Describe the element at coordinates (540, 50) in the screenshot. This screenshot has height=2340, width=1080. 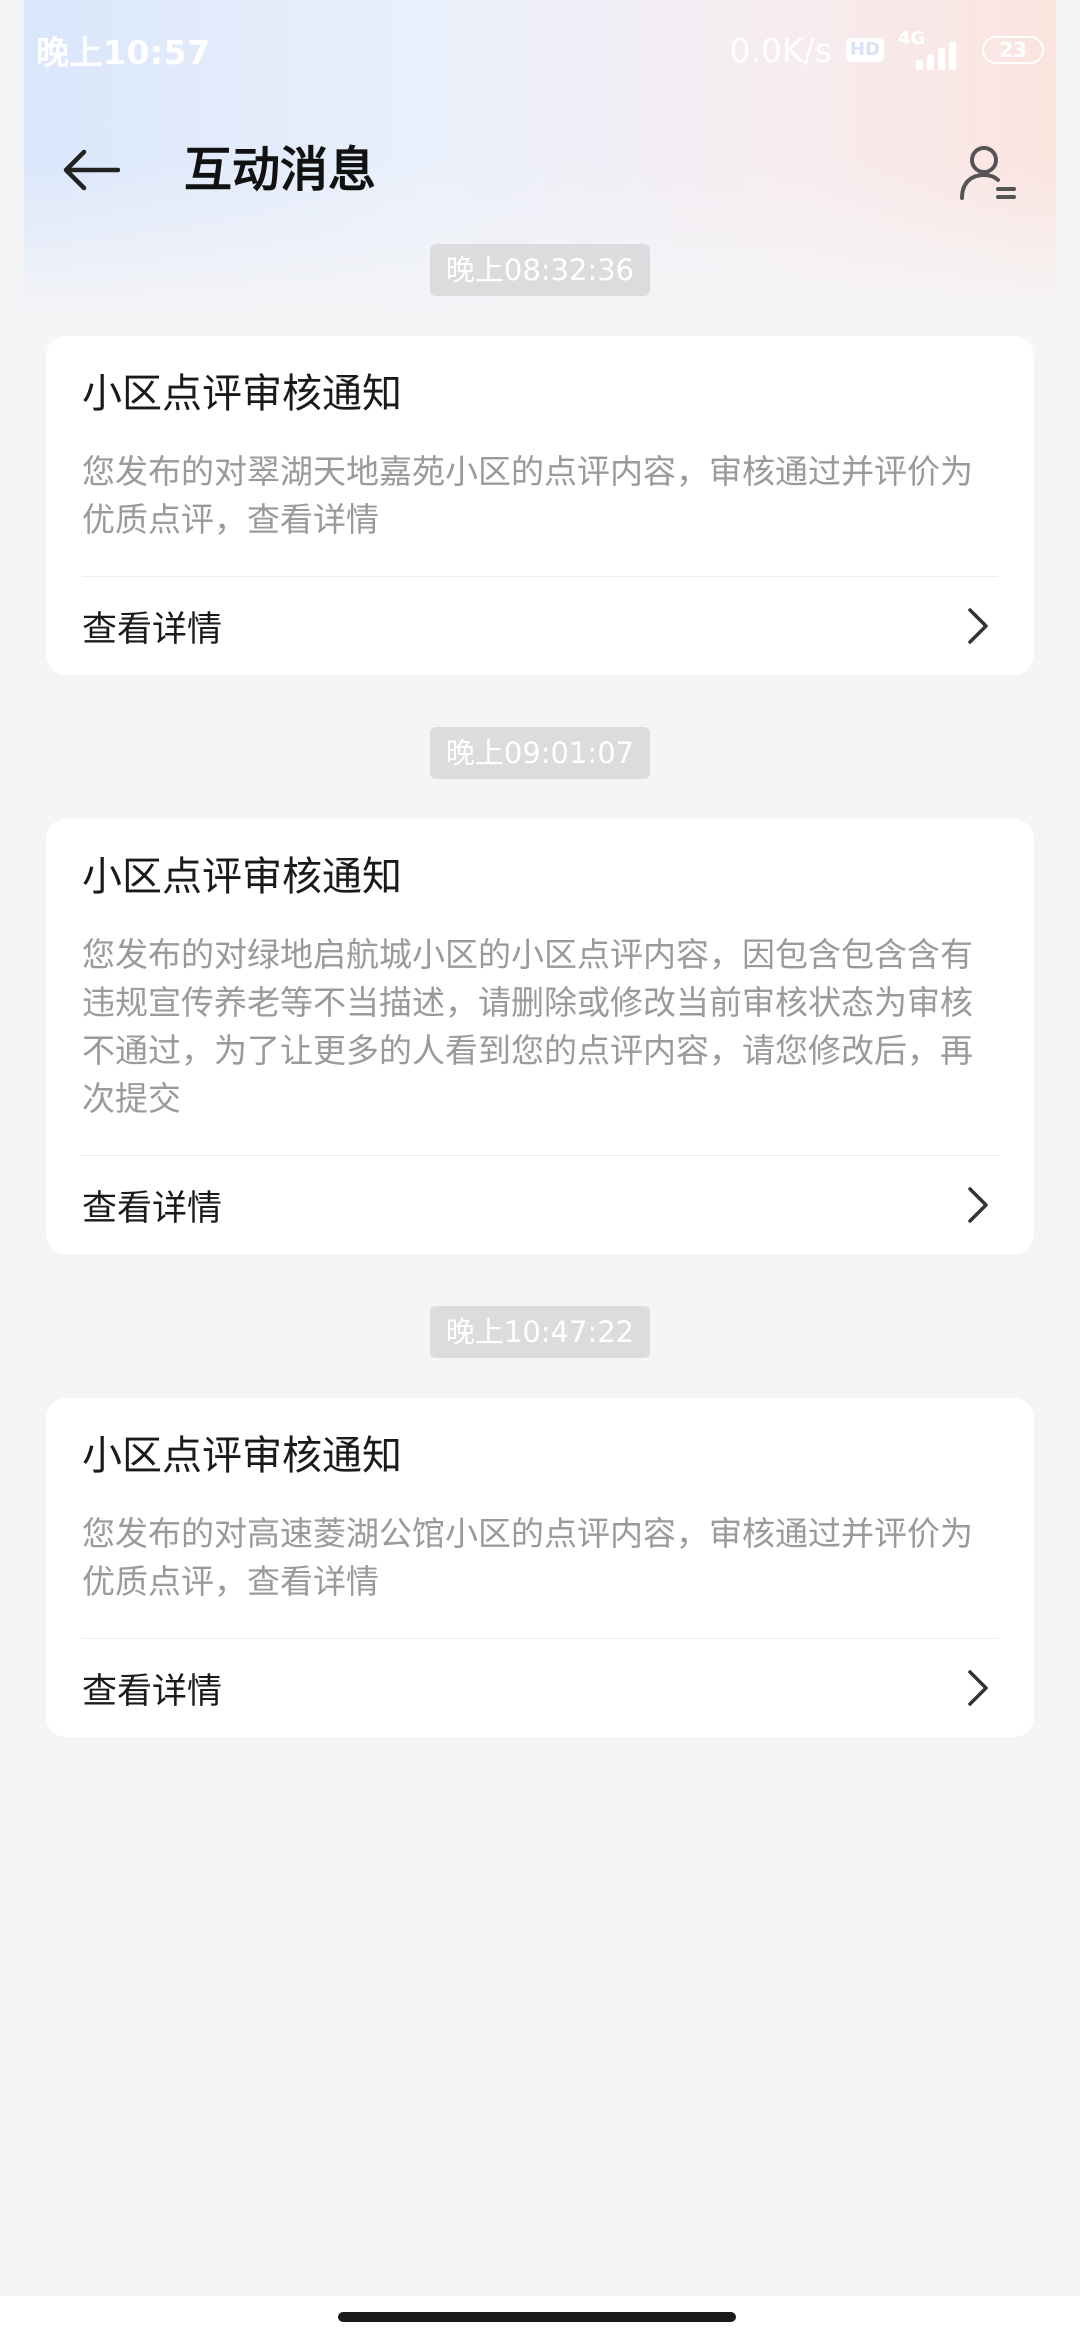
I see `status-bar: 晚上10:57 0.0K/s HD 4G 23` at that location.